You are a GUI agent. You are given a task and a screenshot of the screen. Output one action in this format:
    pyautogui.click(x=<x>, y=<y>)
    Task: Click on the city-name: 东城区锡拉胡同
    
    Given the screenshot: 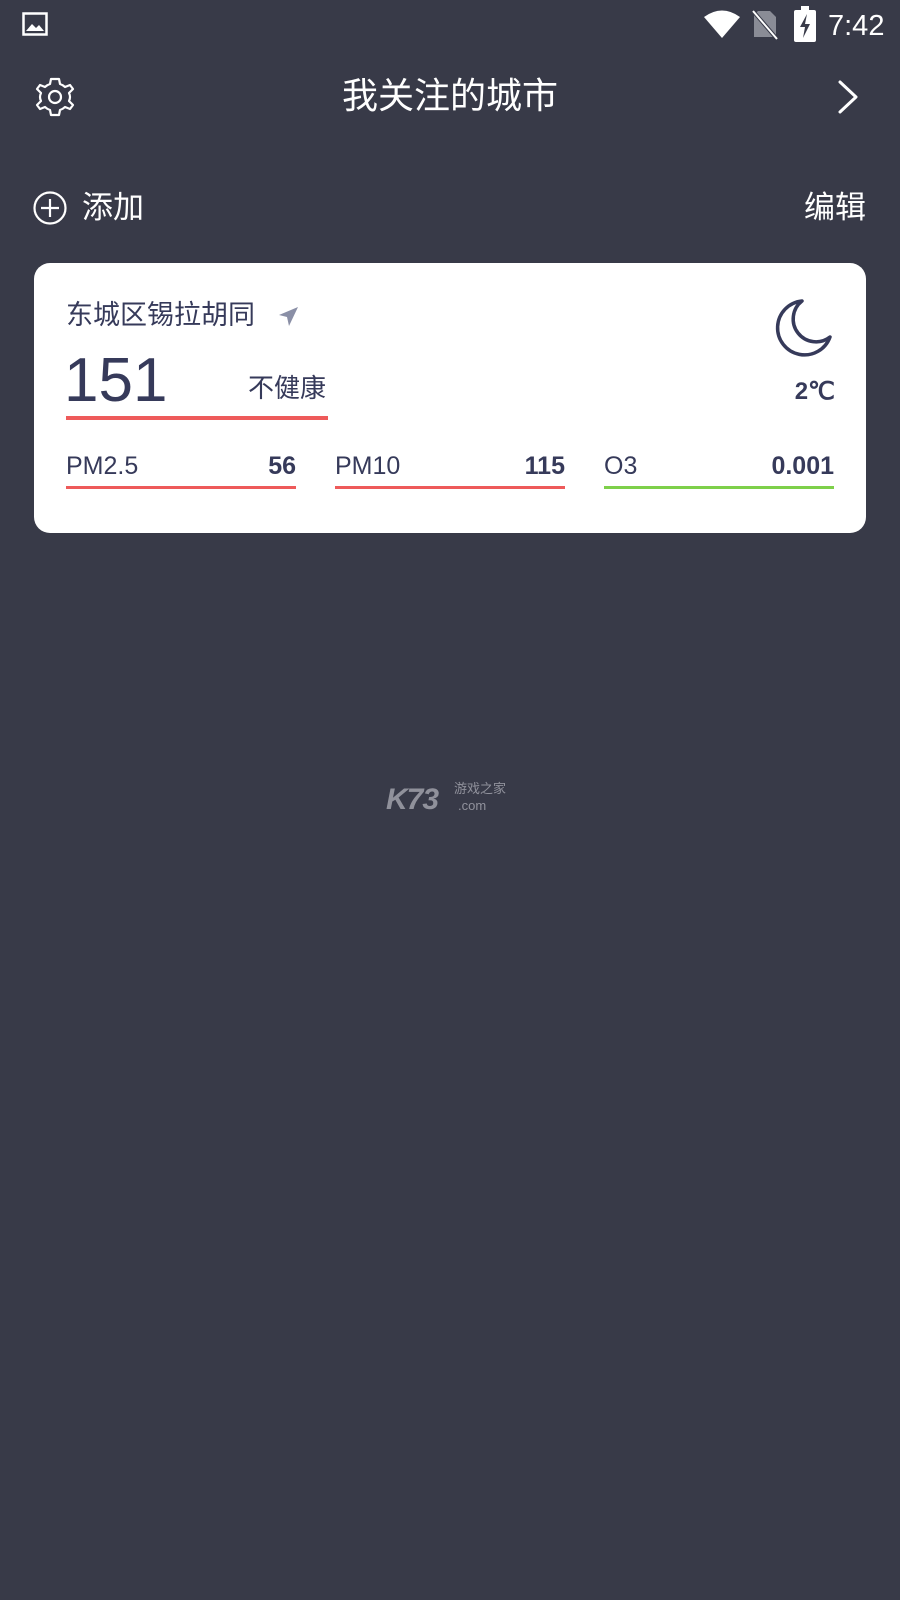 What is the action you would take?
    pyautogui.click(x=160, y=315)
    